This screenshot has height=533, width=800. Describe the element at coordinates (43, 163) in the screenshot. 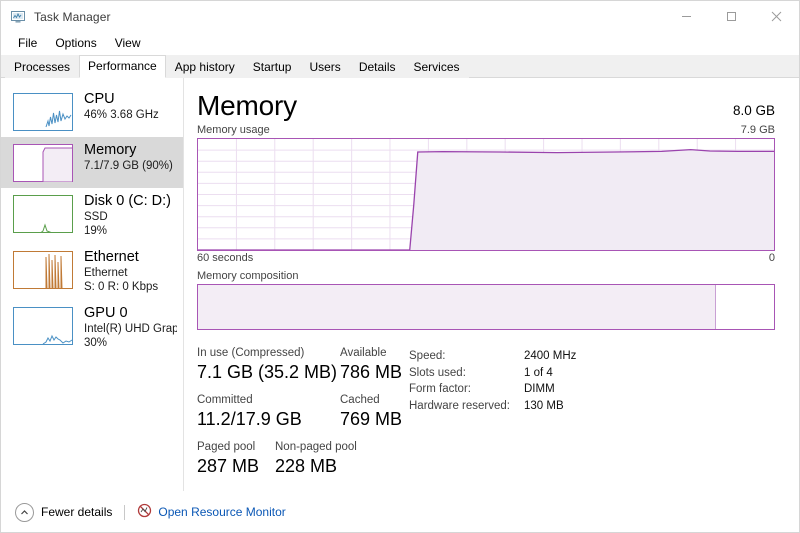

I see `memory-thumbnail` at that location.